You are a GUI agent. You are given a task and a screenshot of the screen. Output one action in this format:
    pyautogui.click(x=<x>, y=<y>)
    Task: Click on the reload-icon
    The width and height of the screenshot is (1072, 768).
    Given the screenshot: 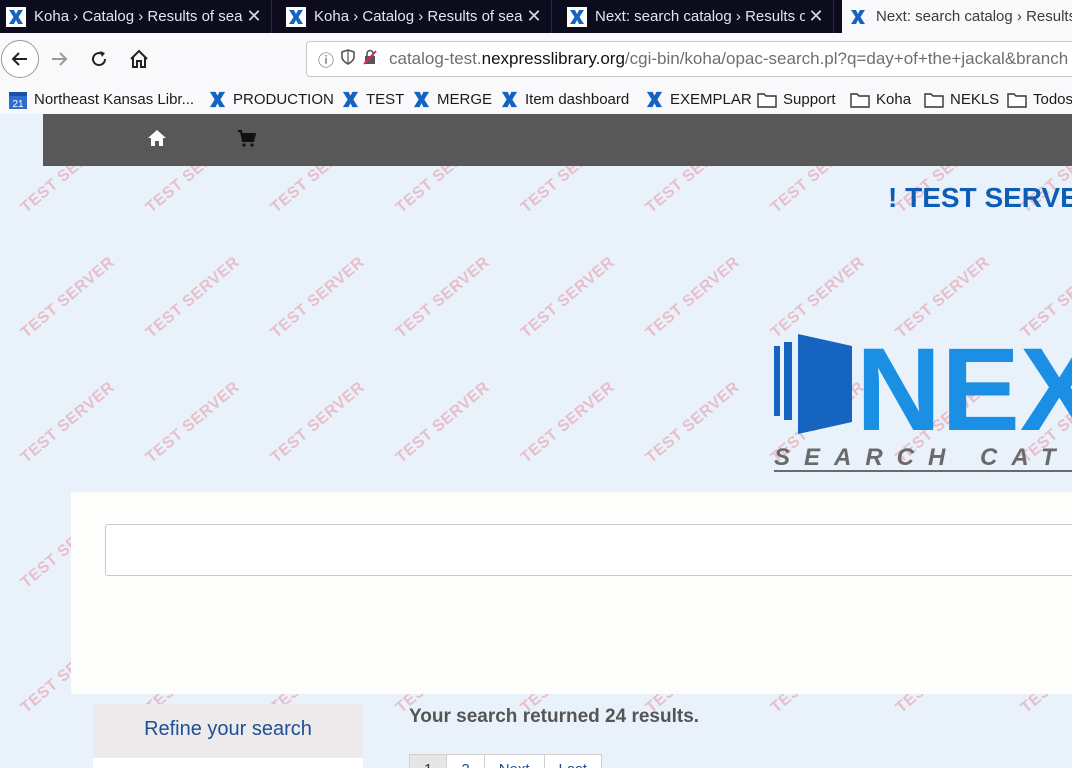 What is the action you would take?
    pyautogui.click(x=99, y=59)
    